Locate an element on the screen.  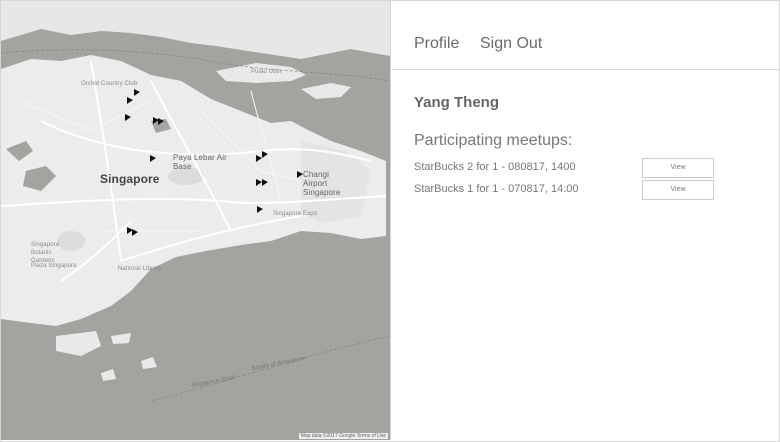
map-label-library: National Library is located at coordinates (140, 269).